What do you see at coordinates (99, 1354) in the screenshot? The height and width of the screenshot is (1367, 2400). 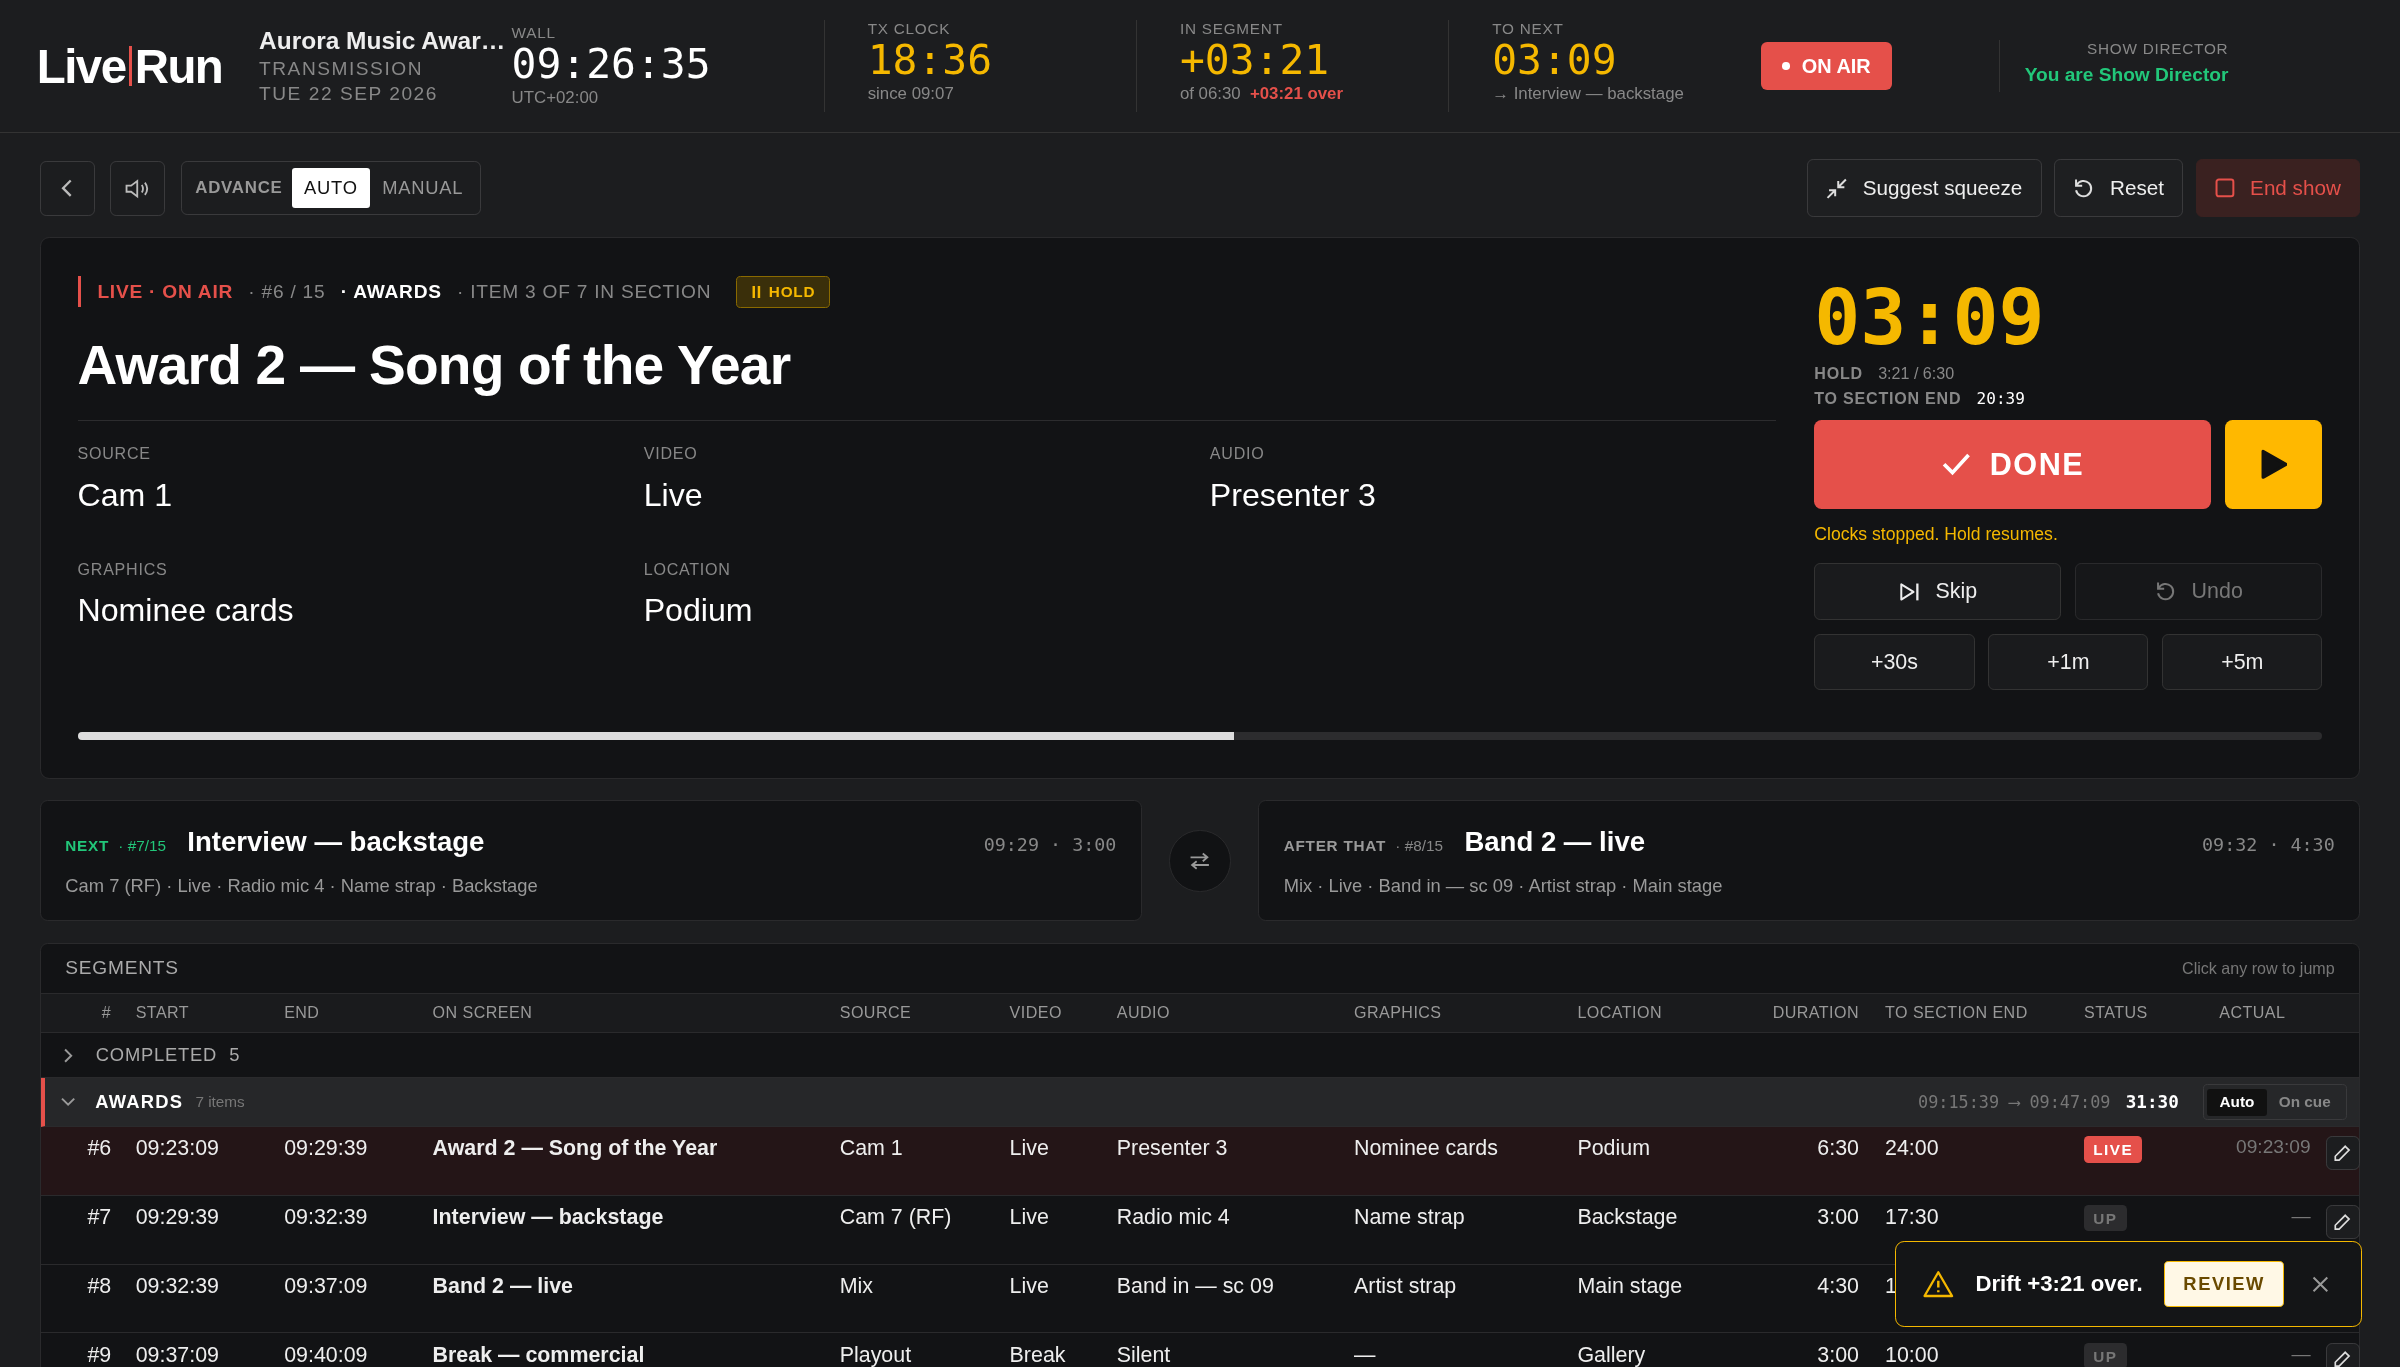 I see `row-number: #9` at bounding box center [99, 1354].